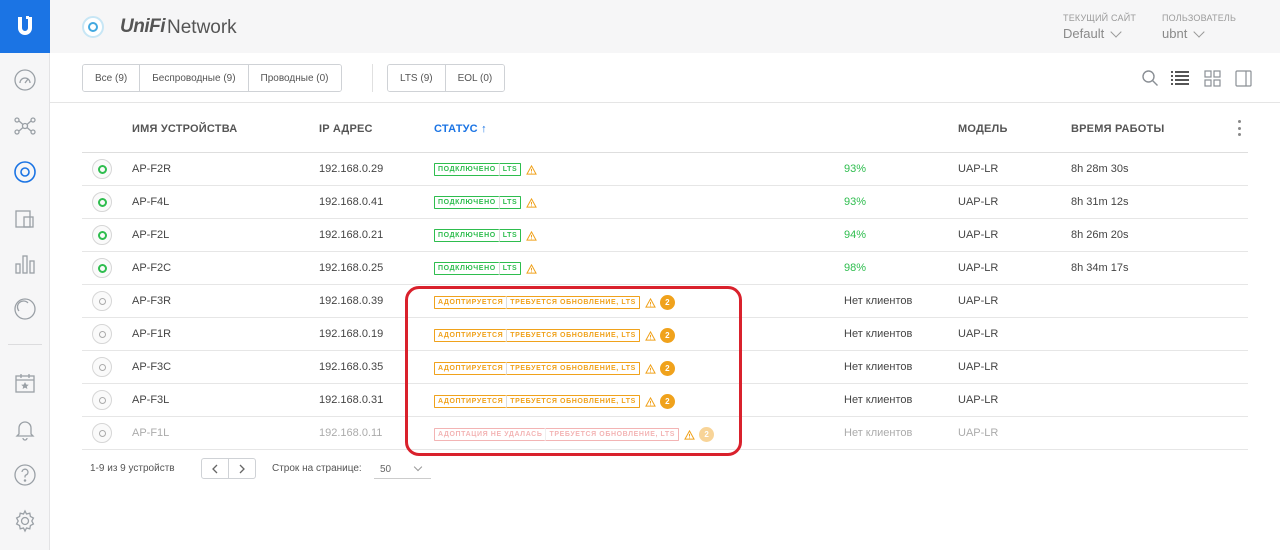 The image size is (1280, 550). I want to click on grid-view-icon, so click(1212, 78).